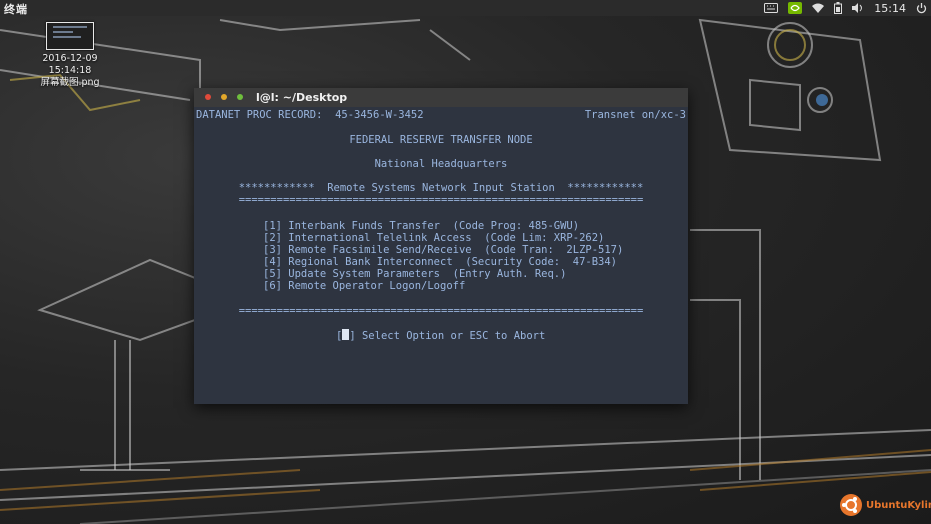 This screenshot has width=931, height=524. Describe the element at coordinates (845, 8) in the screenshot. I see `indicator-area: 15:14` at that location.